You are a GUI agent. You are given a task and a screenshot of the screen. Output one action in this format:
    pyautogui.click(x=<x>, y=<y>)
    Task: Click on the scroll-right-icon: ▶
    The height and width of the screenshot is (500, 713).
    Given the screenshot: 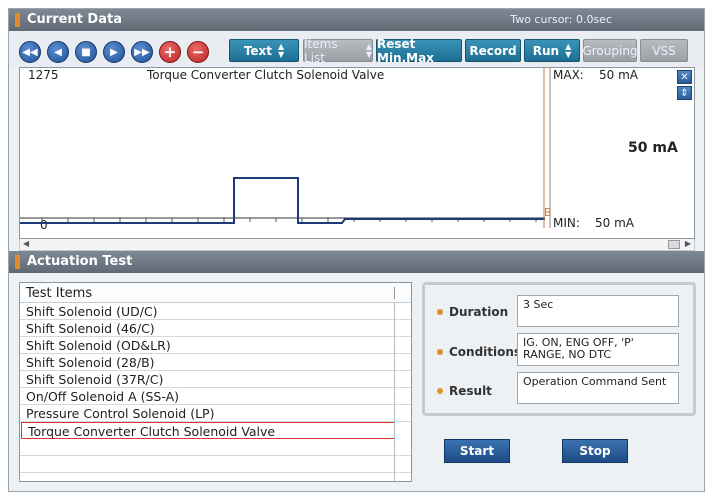 What is the action you would take?
    pyautogui.click(x=688, y=243)
    